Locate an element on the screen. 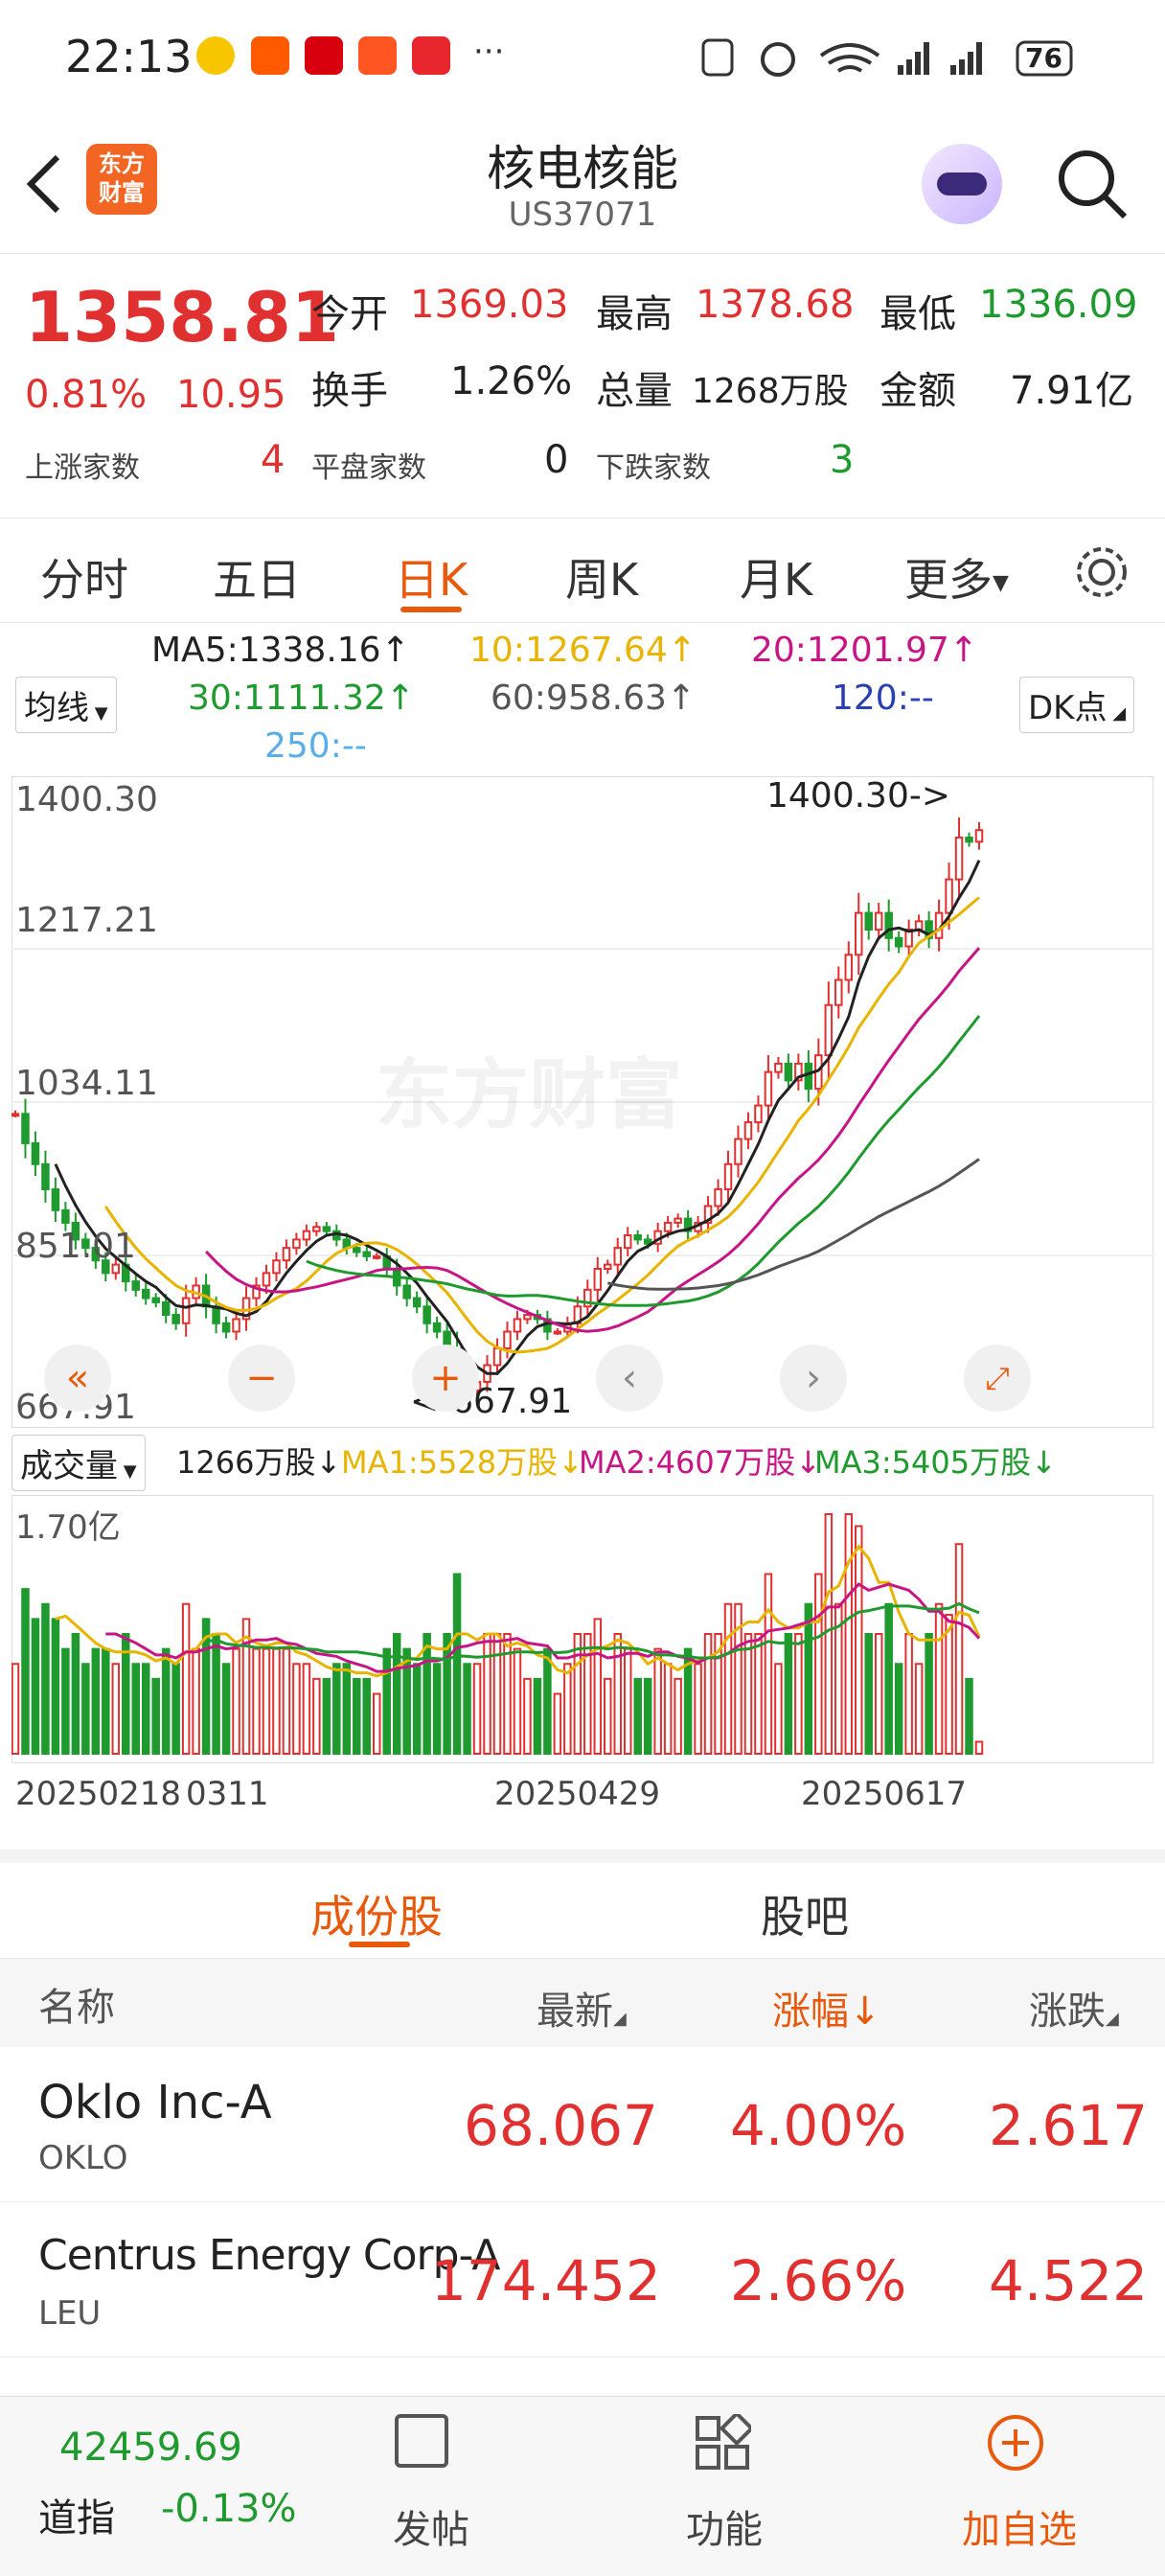 The image size is (1165, 2576). table-row: Oklo Inc-A OKLO 68.067 4.00% 2.617 is located at coordinates (582, 2124).